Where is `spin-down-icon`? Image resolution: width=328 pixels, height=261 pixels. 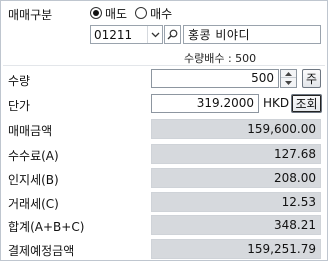
spin-down-icon is located at coordinates (288, 83).